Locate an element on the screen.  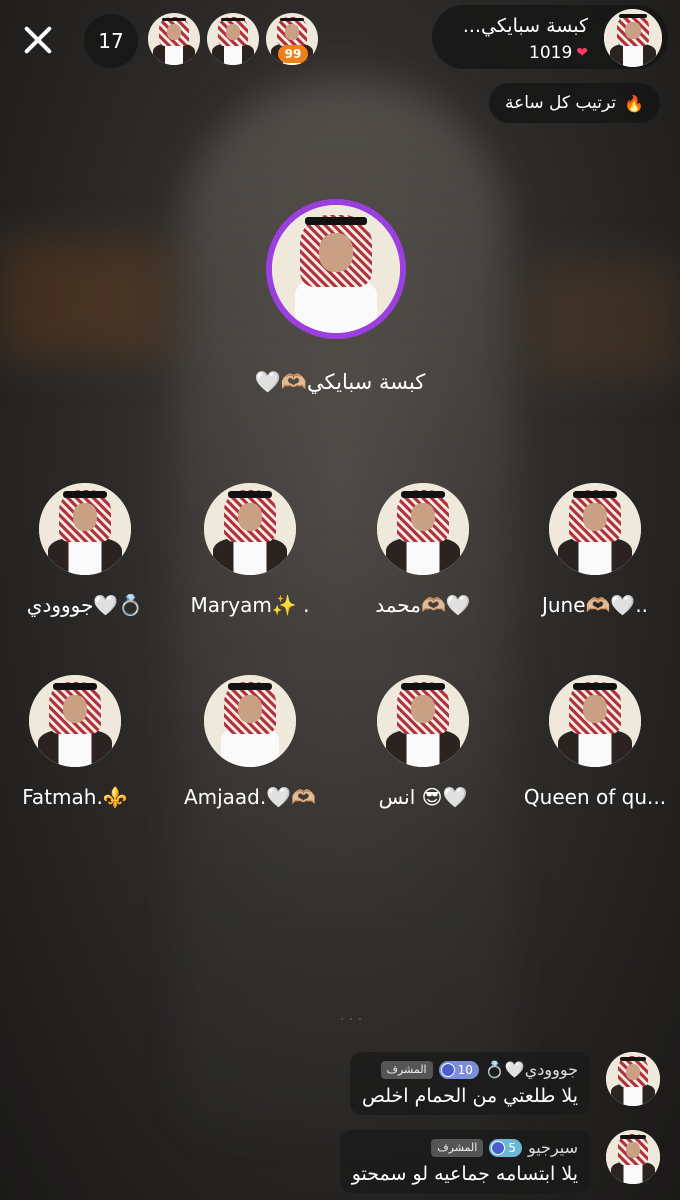
faded-chat-line: · · · is located at coordinates (351, 1020).